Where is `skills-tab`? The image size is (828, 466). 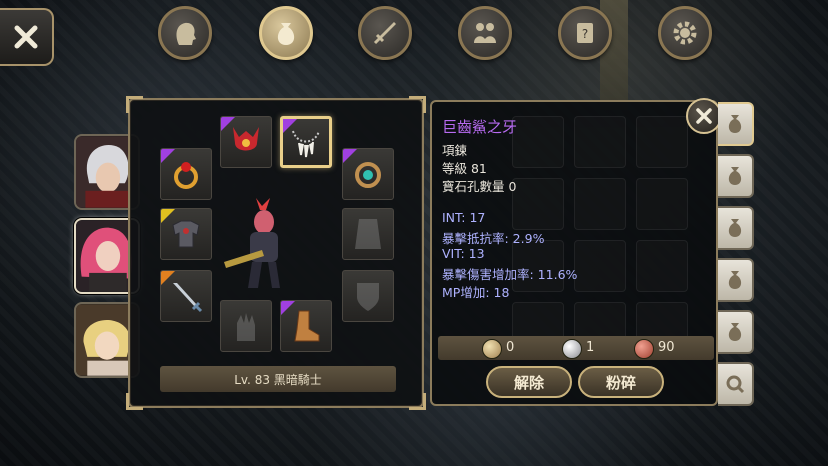 skills-tab is located at coordinates (385, 33).